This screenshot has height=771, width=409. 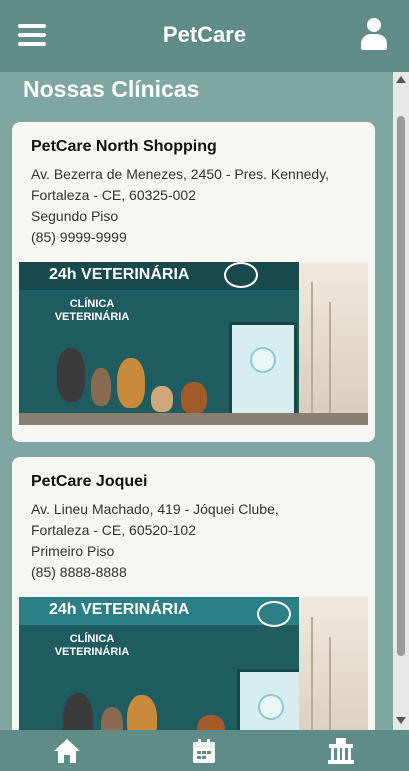 I want to click on scroll-down-arrow-icon, so click(x=401, y=720).